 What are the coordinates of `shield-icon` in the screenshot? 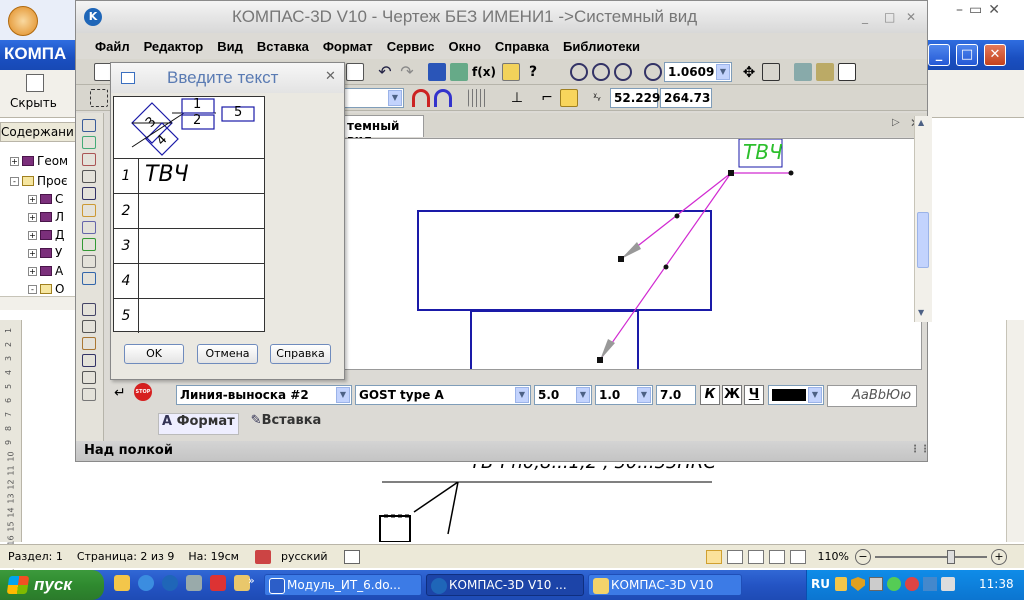 It's located at (858, 584).